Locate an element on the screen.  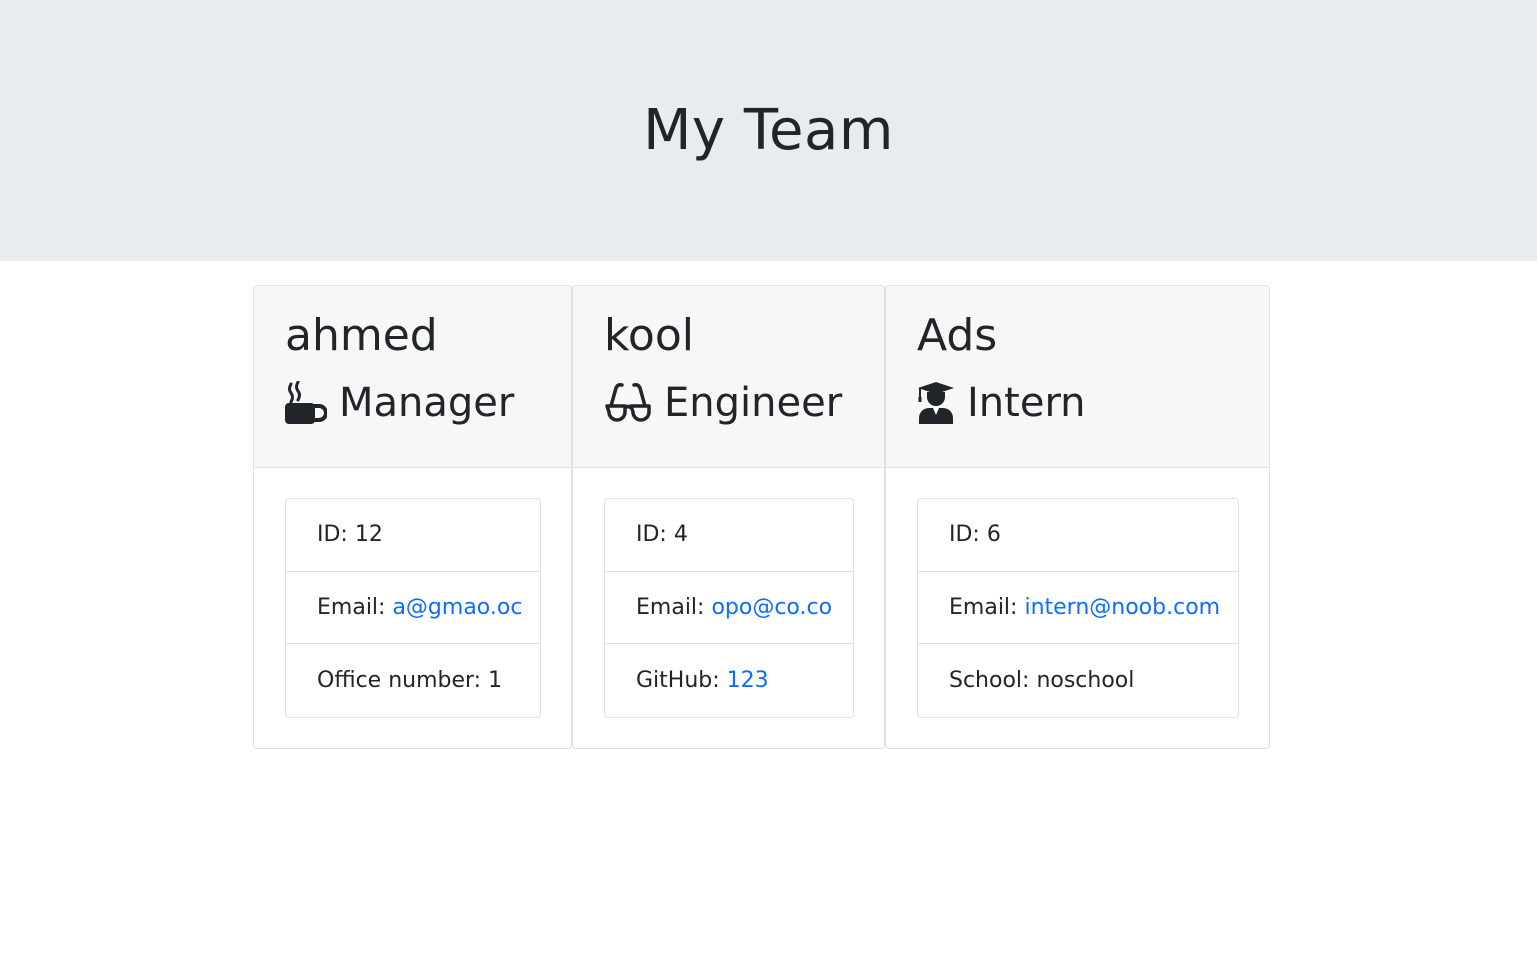
role-label: Manager is located at coordinates (427, 403).